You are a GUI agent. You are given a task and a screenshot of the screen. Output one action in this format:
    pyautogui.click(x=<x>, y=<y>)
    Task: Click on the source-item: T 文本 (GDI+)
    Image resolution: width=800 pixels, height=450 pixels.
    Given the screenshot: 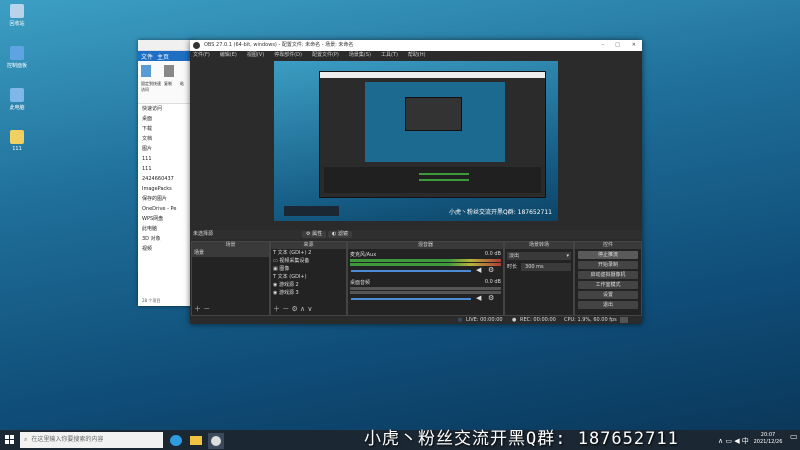 What is the action you would take?
    pyautogui.click(x=308, y=277)
    